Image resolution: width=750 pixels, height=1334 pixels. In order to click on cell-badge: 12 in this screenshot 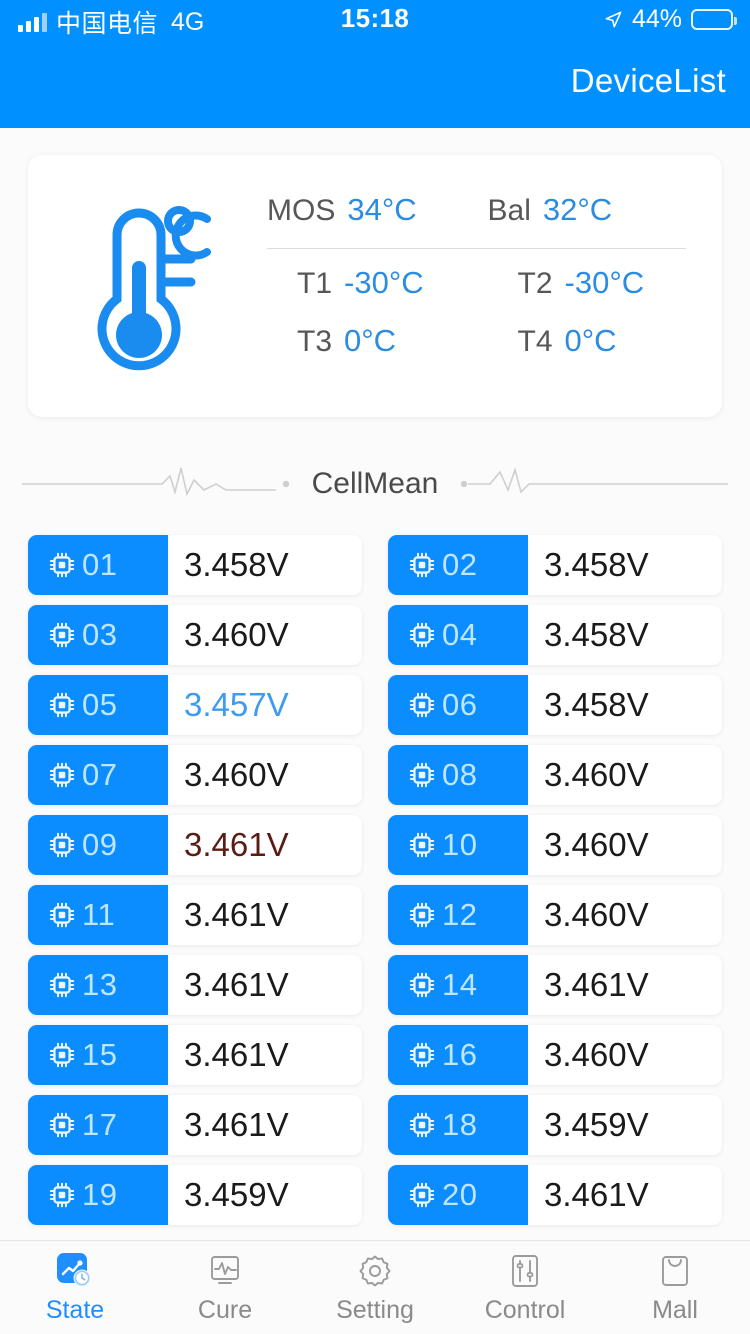, I will do `click(458, 915)`.